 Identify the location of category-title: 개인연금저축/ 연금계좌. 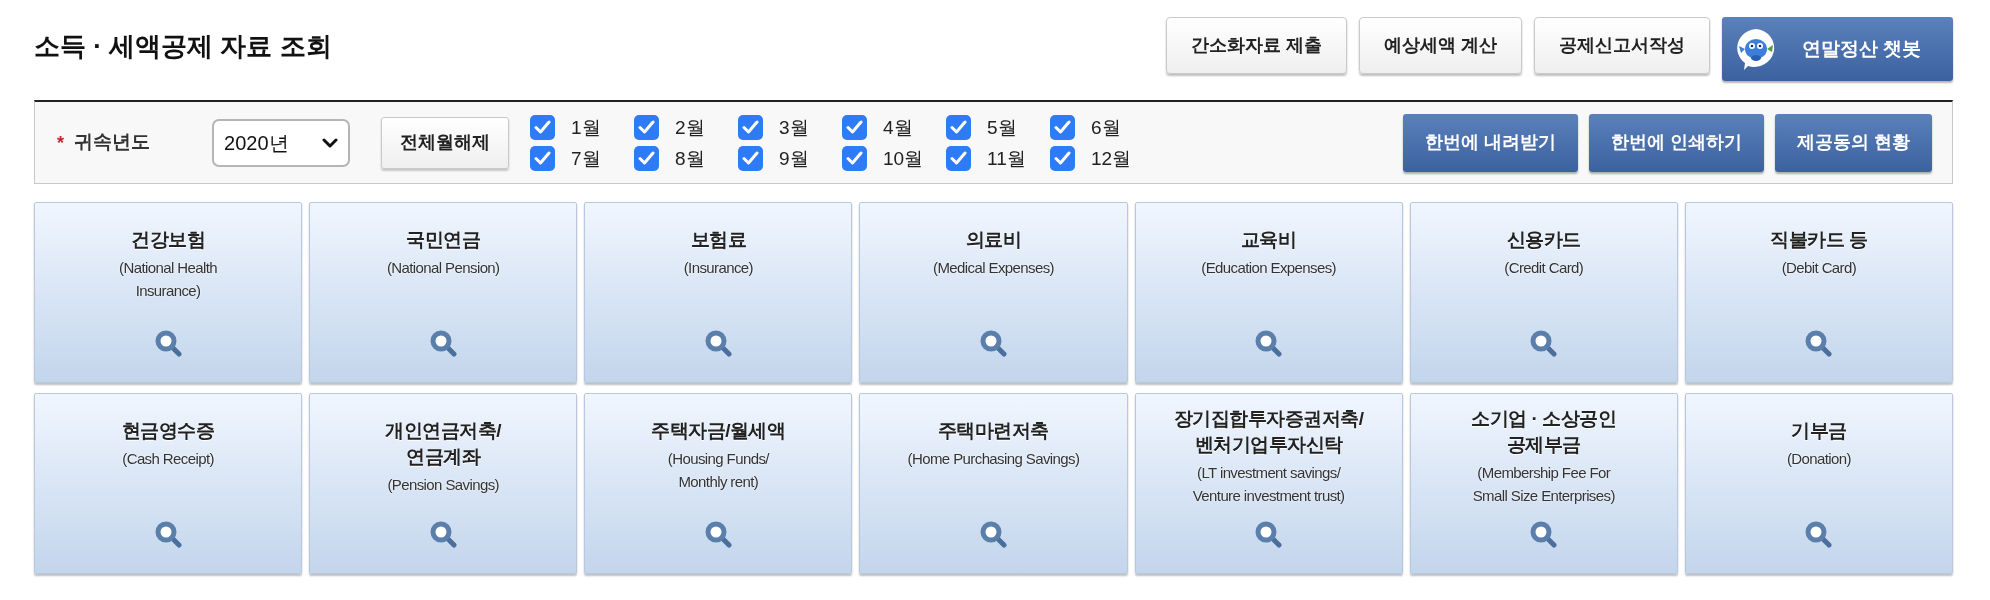
(443, 444).